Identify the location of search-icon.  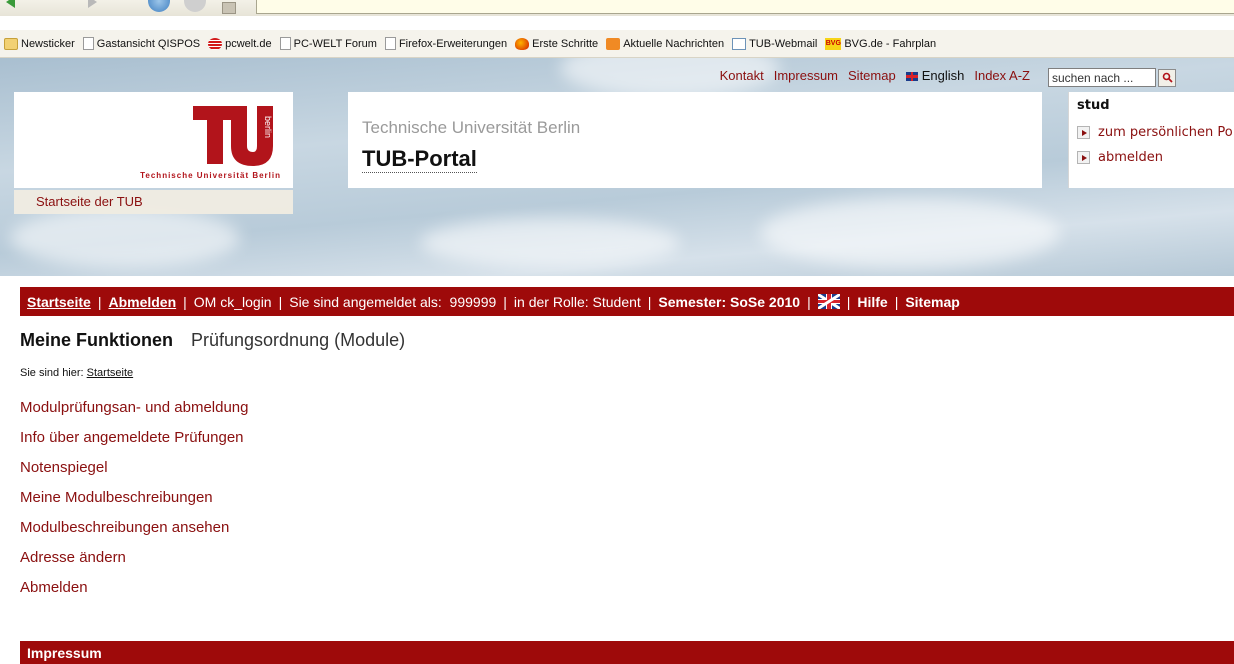
(1167, 77).